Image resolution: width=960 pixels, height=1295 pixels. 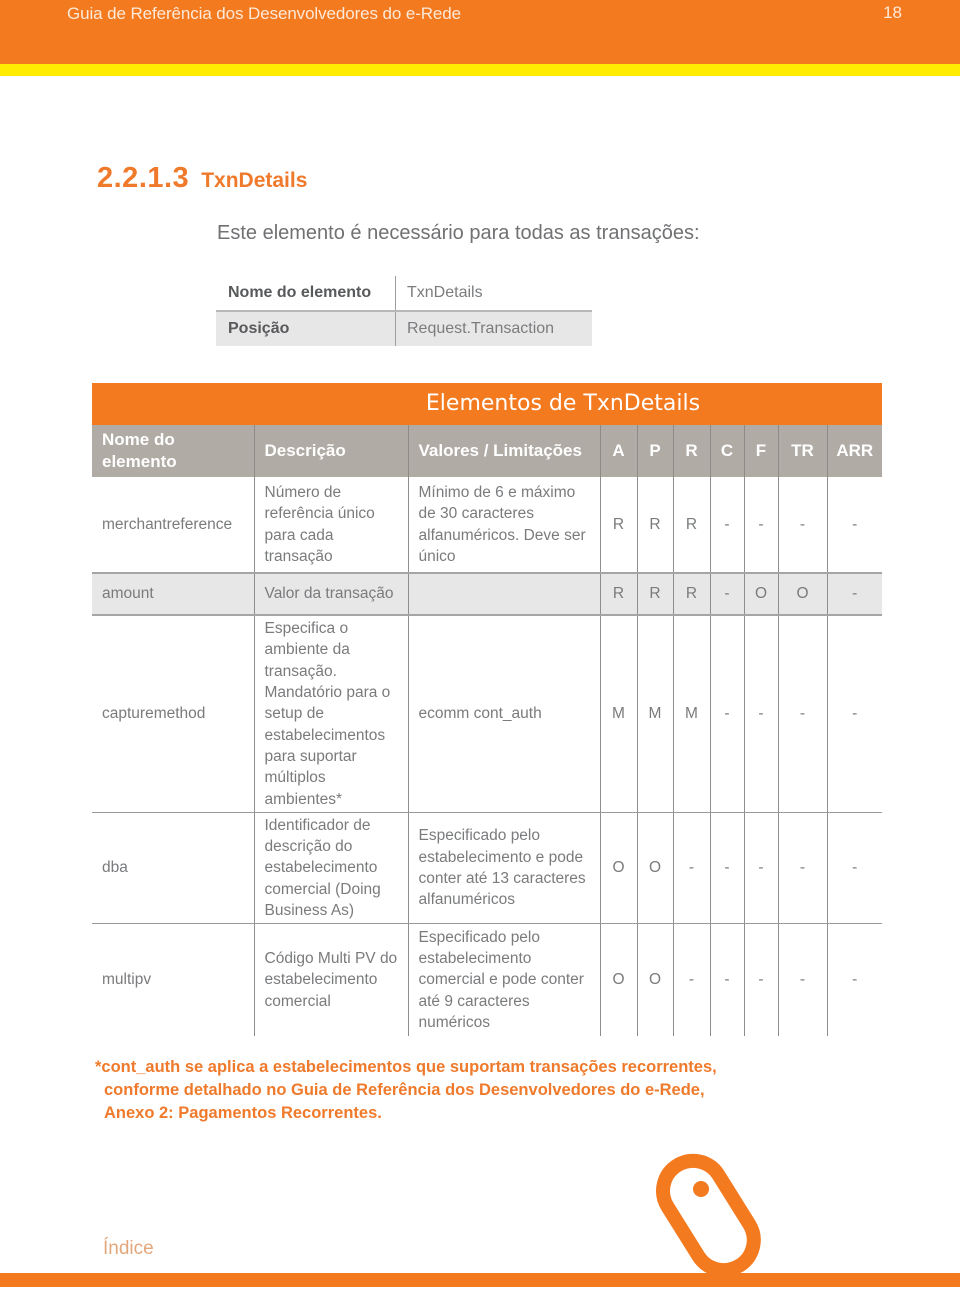 I want to click on info-value: Request.Transaction, so click(x=493, y=328).